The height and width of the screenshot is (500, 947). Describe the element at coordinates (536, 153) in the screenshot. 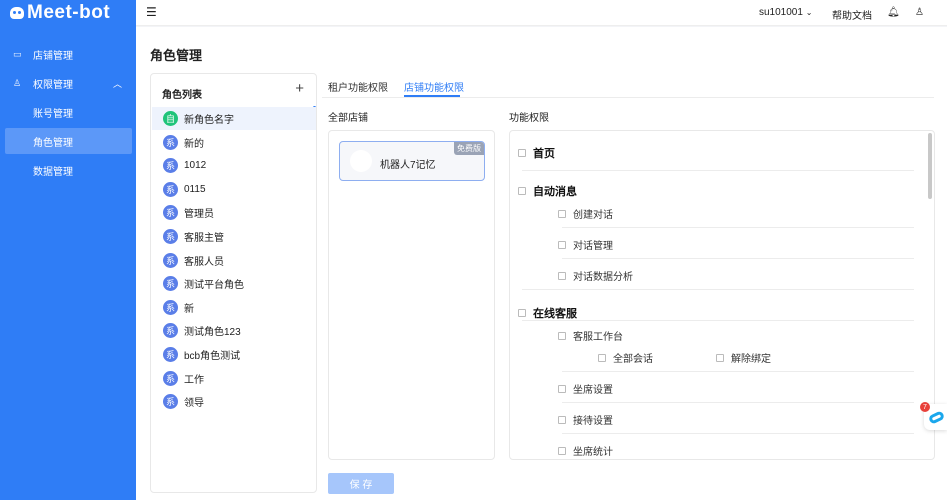

I see `permission-checkbox: 首页` at that location.